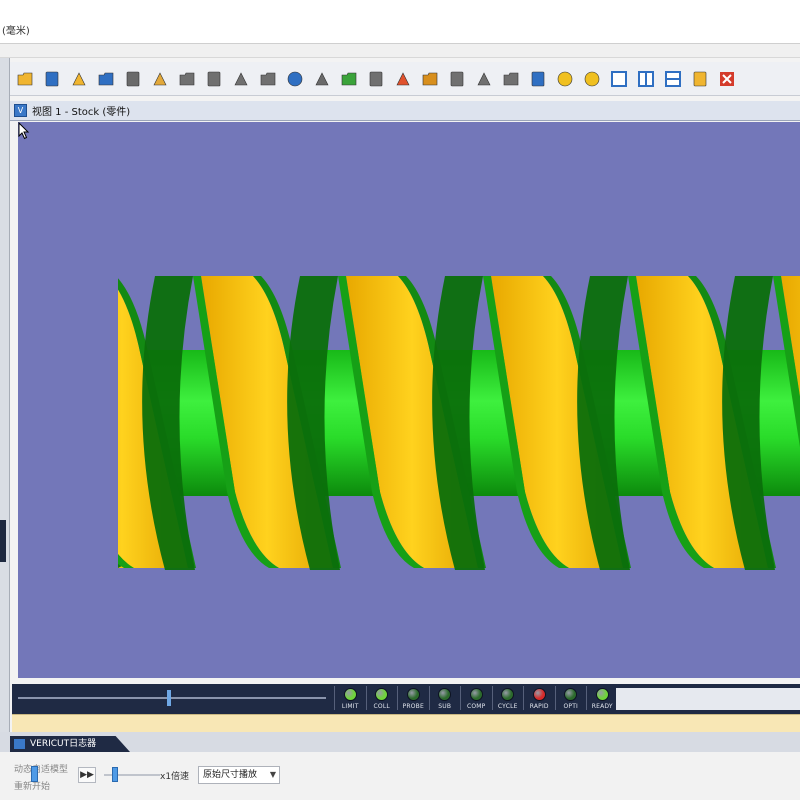 This screenshot has width=800, height=800. What do you see at coordinates (87, 775) in the screenshot?
I see `play-step-button: ▶▶` at bounding box center [87, 775].